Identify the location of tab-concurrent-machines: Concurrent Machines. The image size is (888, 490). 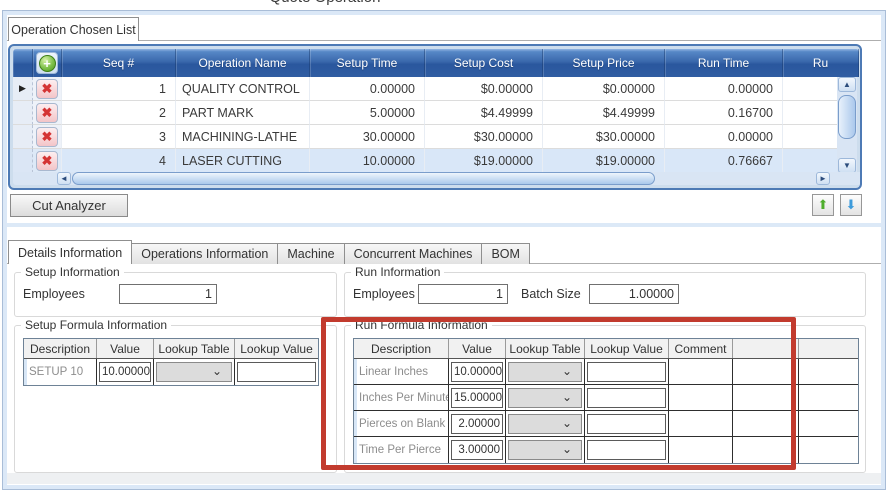
(413, 253).